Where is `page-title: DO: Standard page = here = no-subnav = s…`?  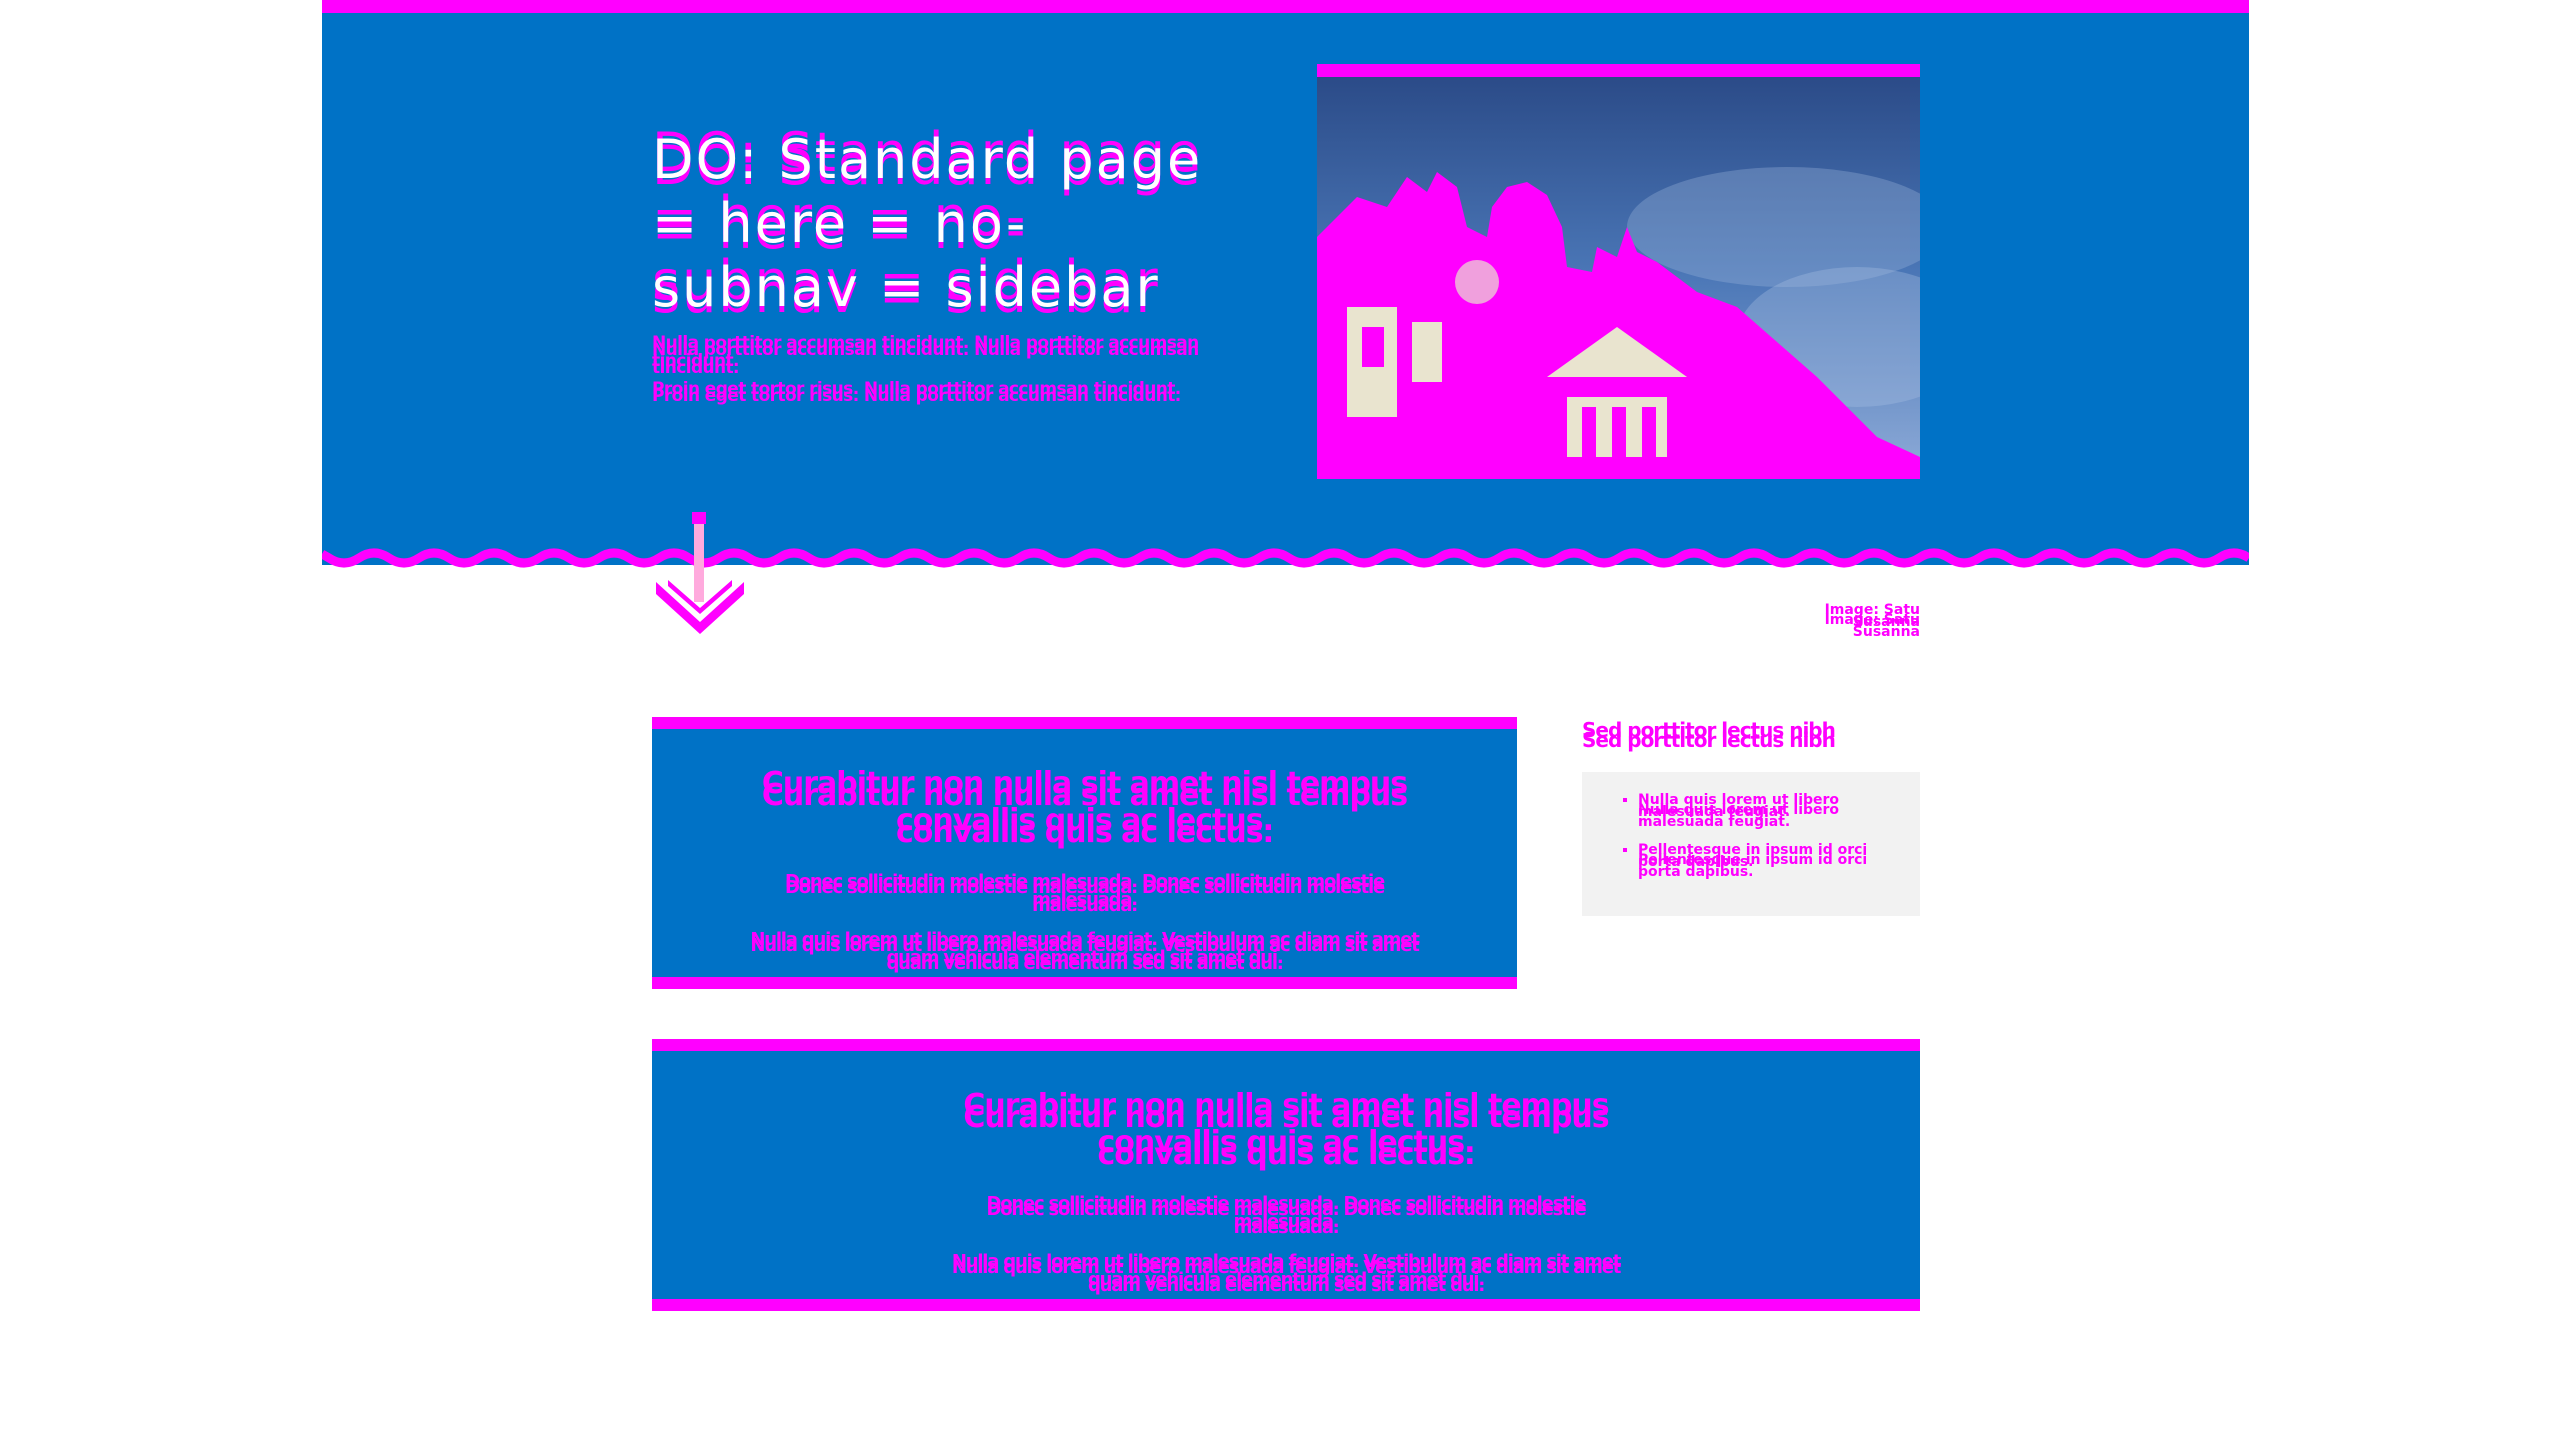
page-title: DO: Standard page = here = no-subnav = s… is located at coordinates (927, 223).